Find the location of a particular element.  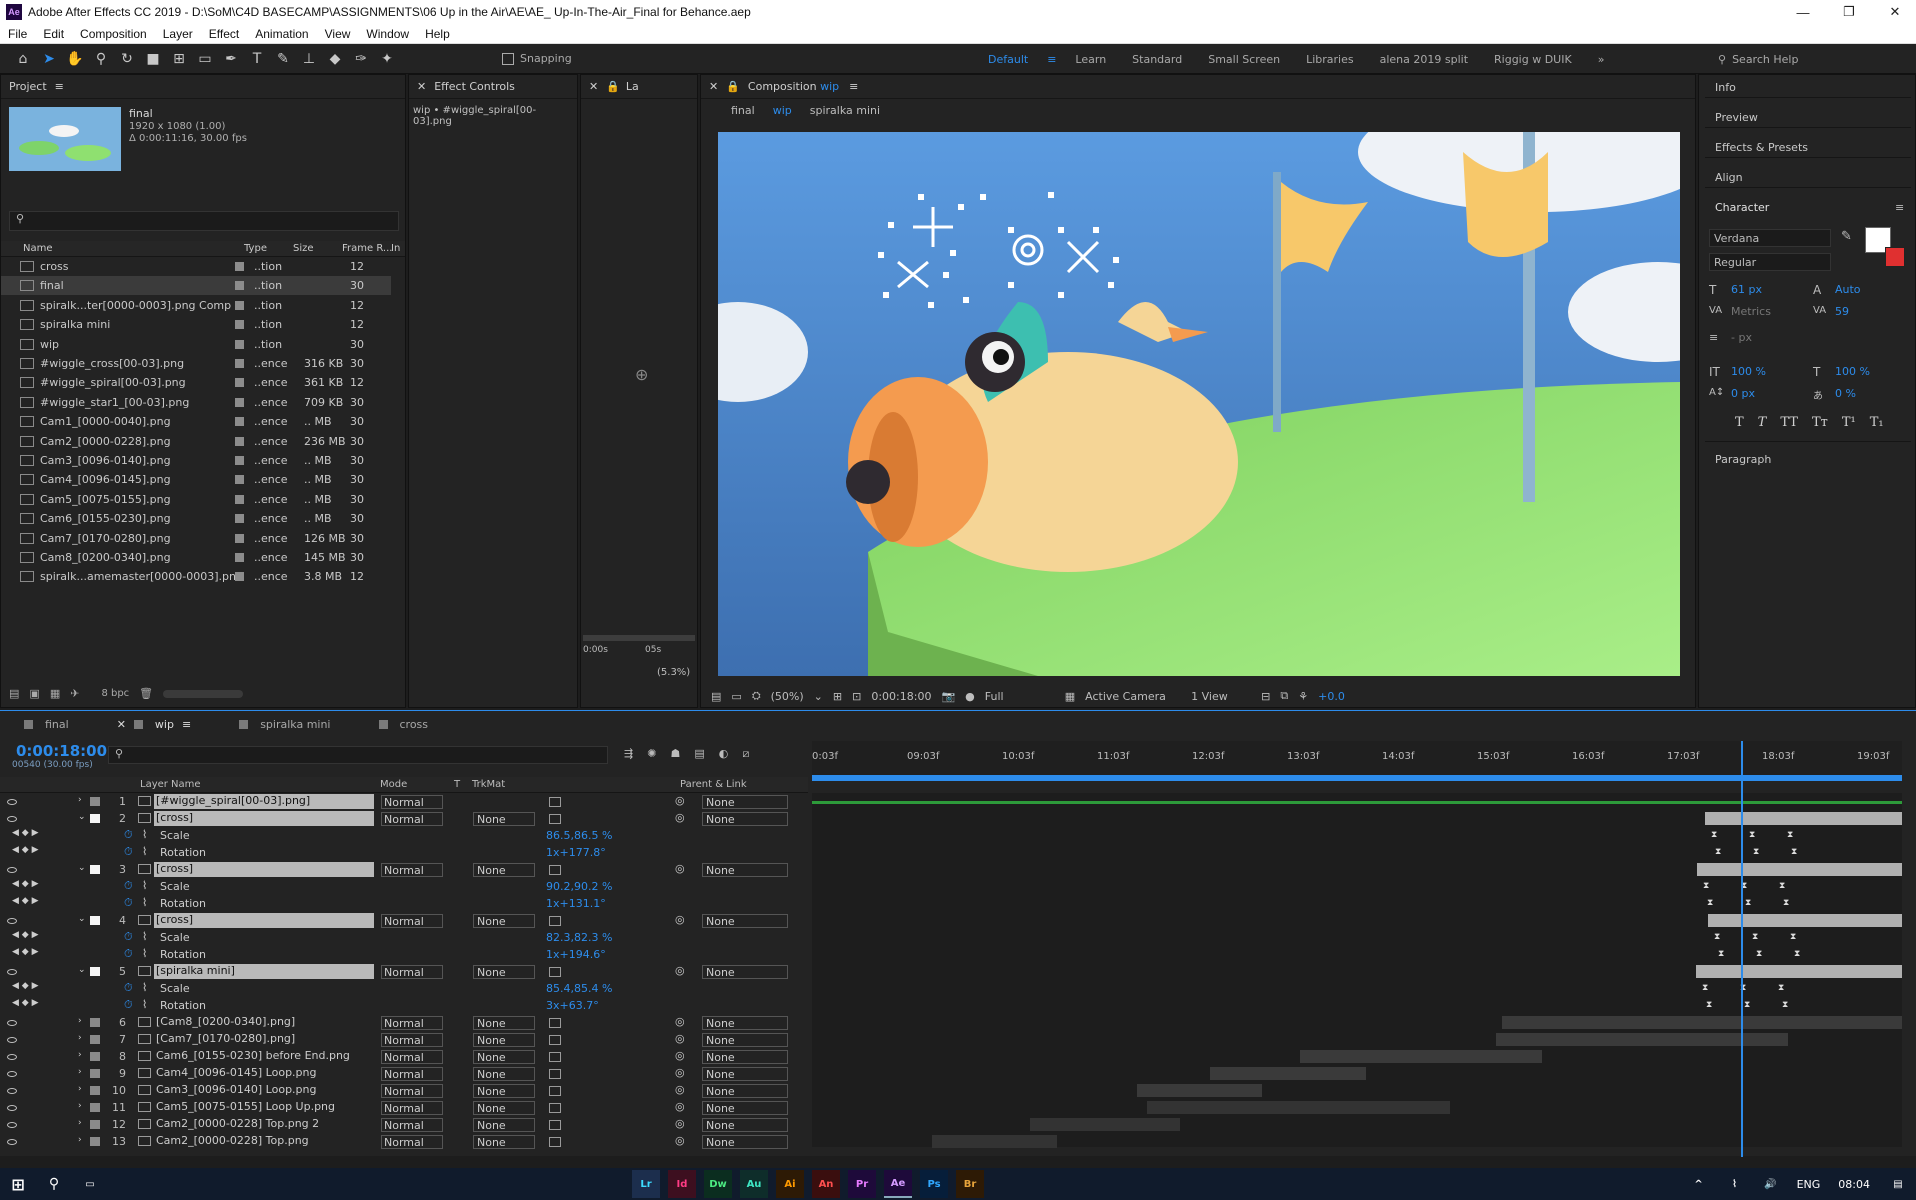

property-value: 1x+177.8° is located at coordinates (576, 852).